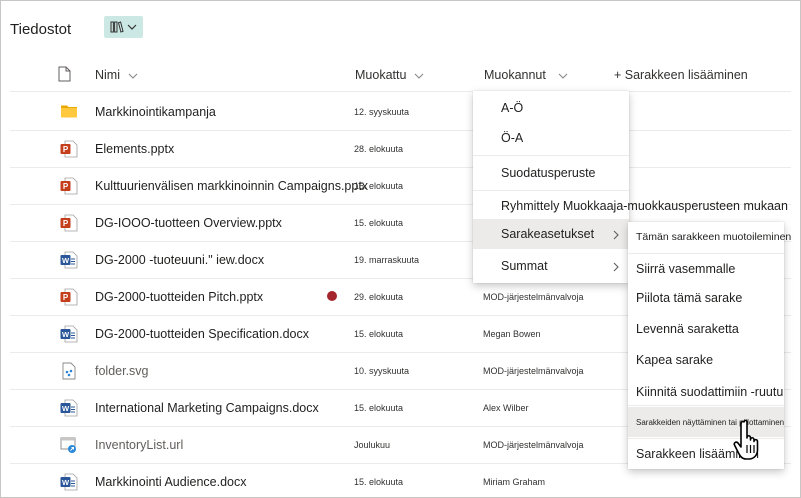  I want to click on file-name: DG-2000-tuotteiden Specification.docx, so click(202, 334).